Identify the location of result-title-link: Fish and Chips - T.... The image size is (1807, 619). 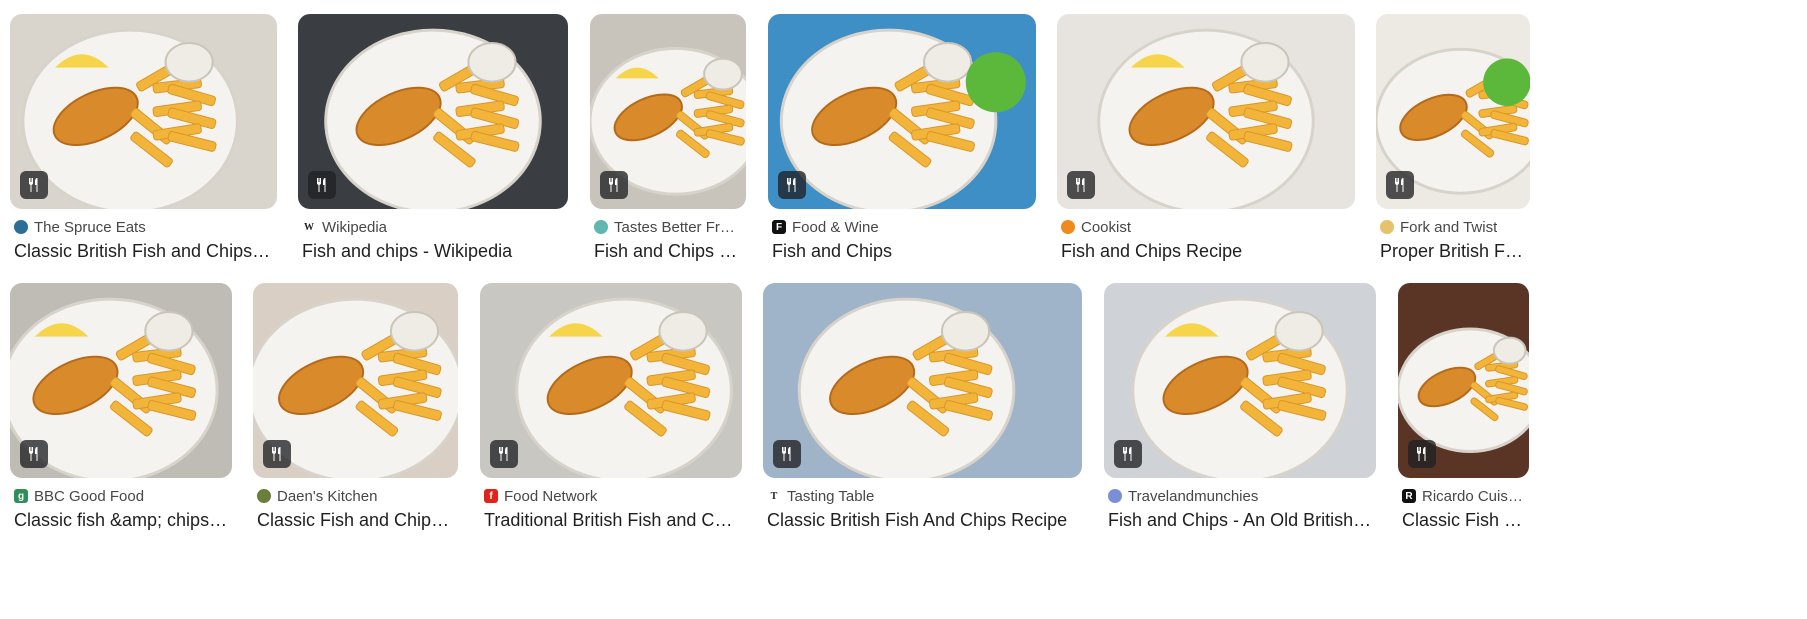
(668, 251).